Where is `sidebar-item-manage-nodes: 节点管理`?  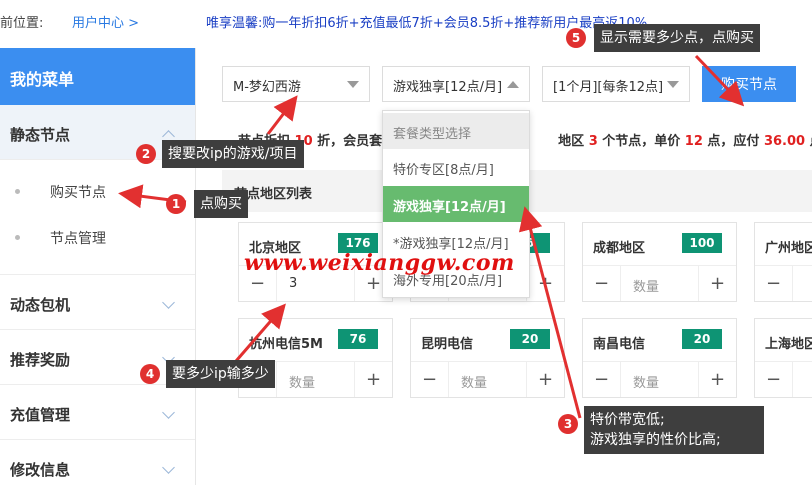 sidebar-item-manage-nodes: 节点管理 is located at coordinates (97, 237).